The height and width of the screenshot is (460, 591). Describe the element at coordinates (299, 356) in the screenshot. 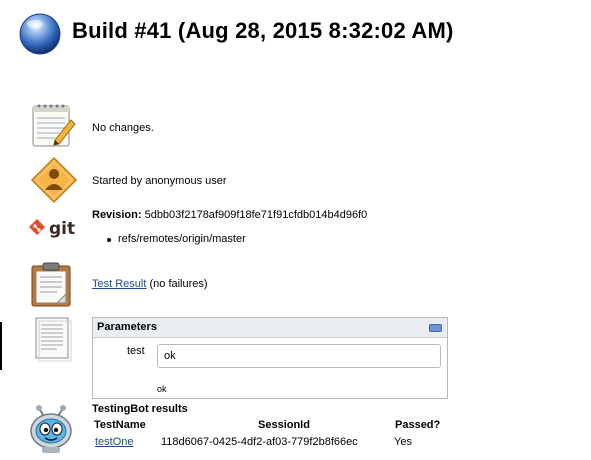

I see `parameter-value-field: ok` at that location.